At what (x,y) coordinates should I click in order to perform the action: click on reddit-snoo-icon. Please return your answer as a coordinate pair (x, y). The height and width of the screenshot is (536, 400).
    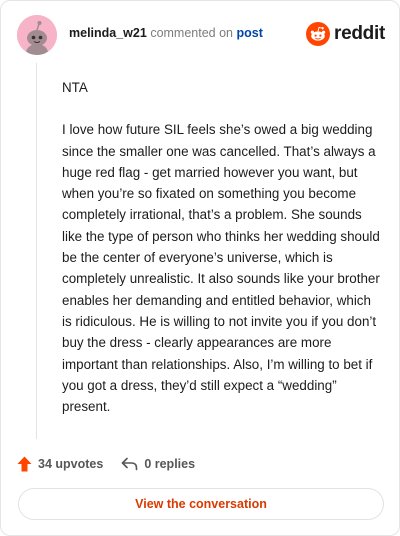
    Looking at the image, I should click on (318, 34).